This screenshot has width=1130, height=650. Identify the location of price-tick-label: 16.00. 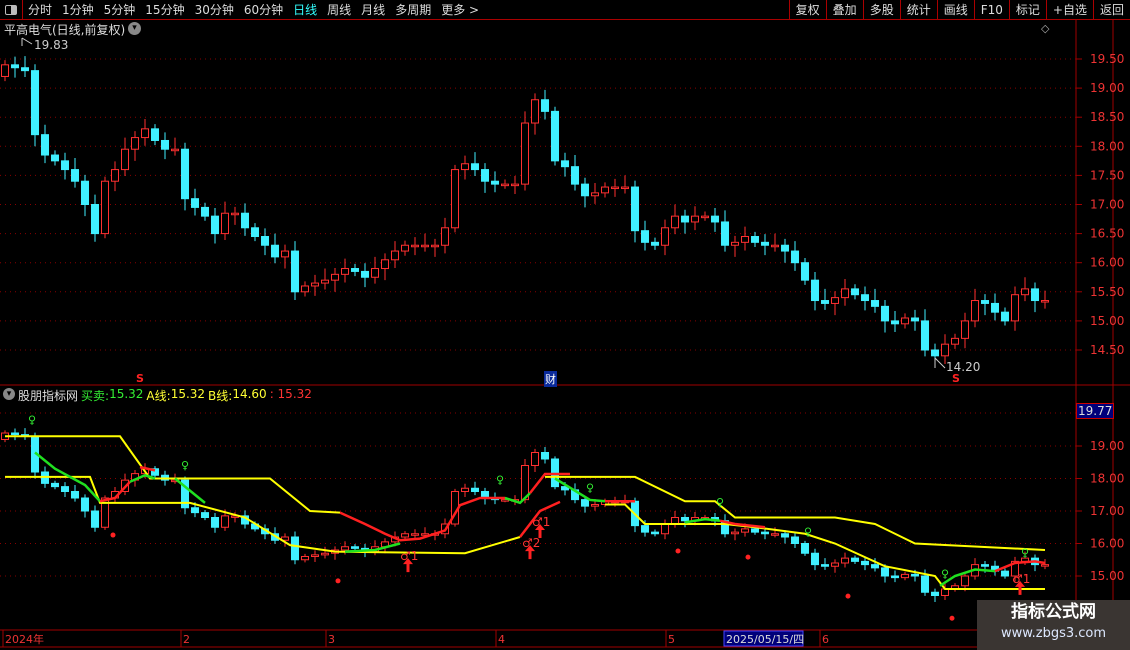
(1107, 544).